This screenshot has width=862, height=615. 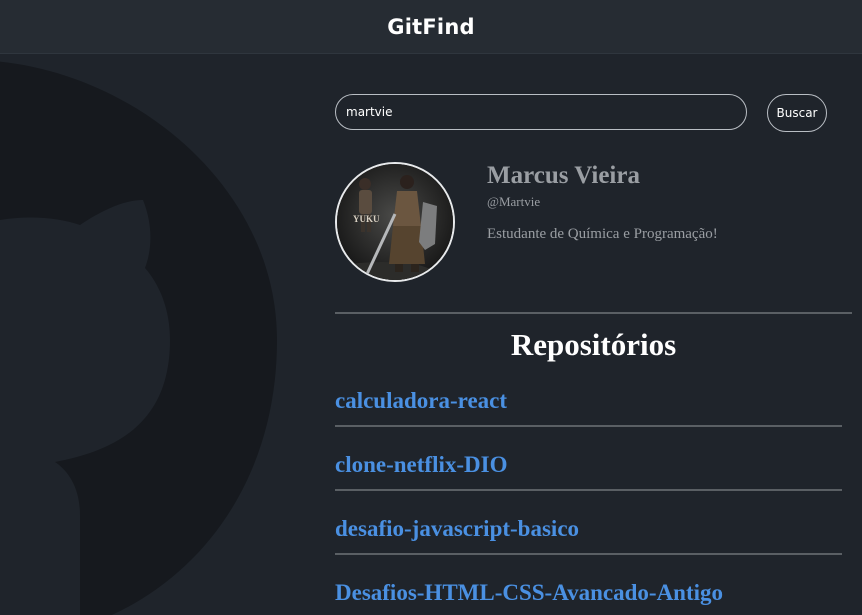 What do you see at coordinates (421, 465) in the screenshot?
I see `repository-link: clone-netflix-DIO` at bounding box center [421, 465].